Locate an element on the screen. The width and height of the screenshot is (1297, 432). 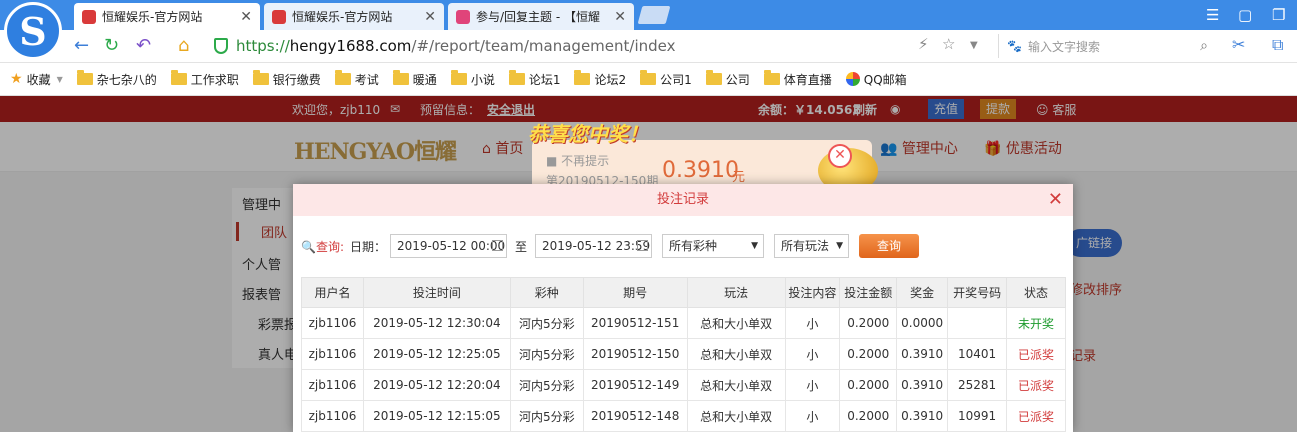
bookmark-folder: 公司1 is located at coordinates (666, 79).